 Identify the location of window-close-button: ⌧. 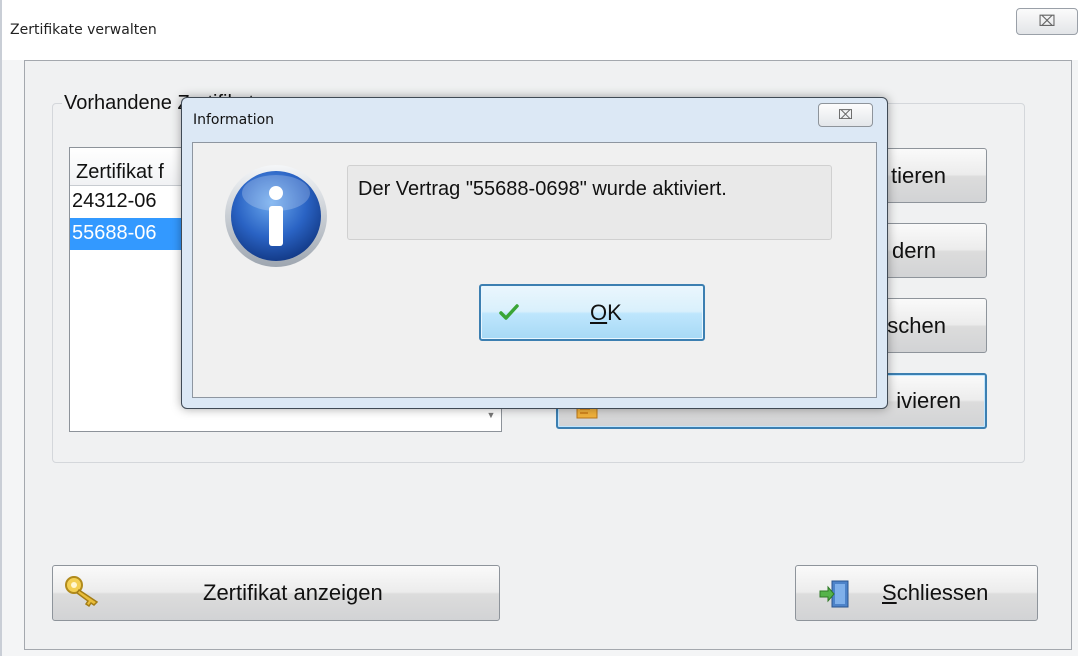
(1047, 21).